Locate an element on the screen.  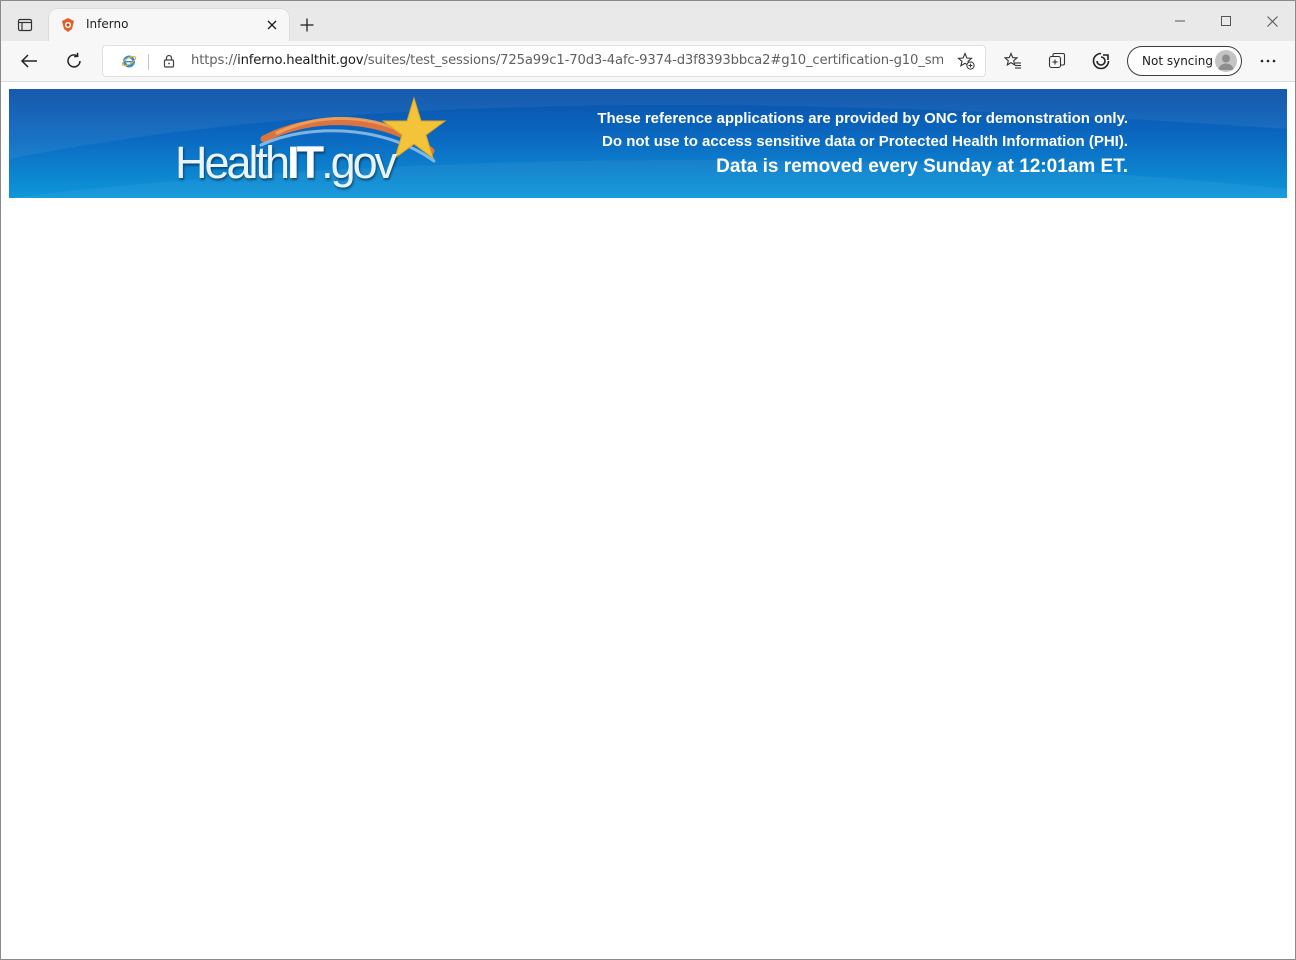
favorites-button is located at coordinates (1013, 61).